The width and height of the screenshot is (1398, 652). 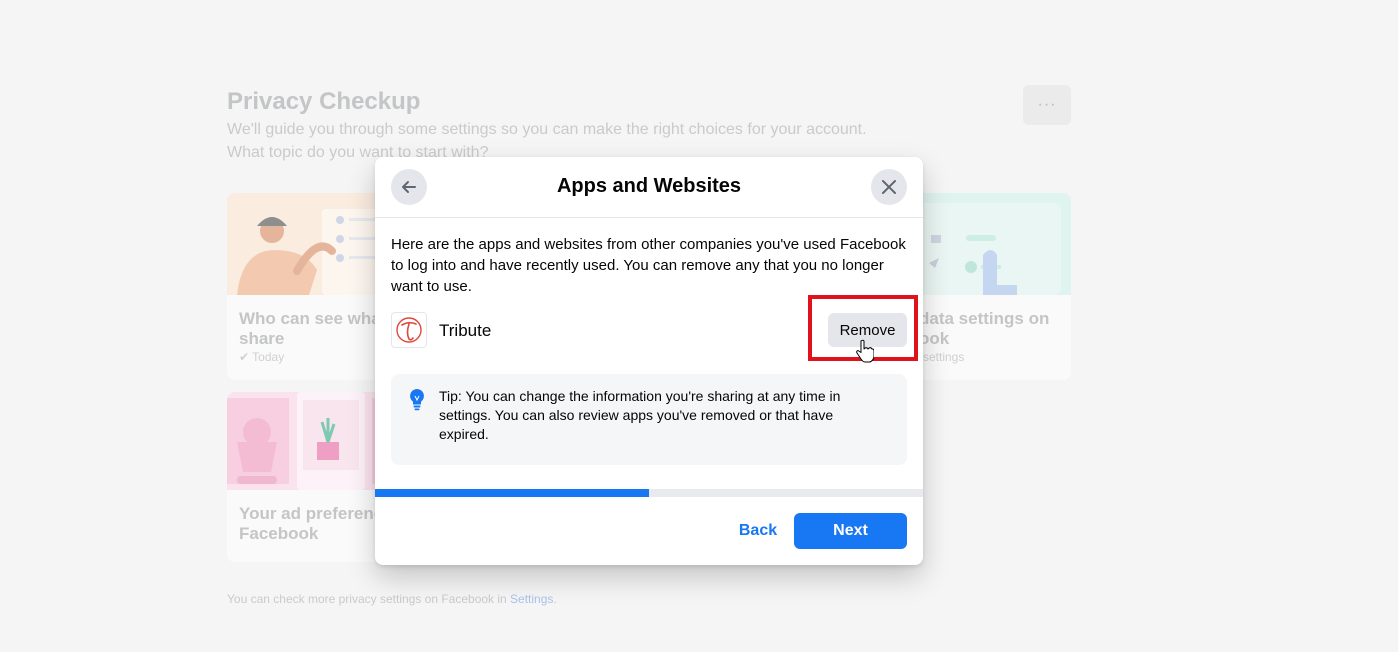 I want to click on card-title-line-1: data settings on, so click(x=984, y=318).